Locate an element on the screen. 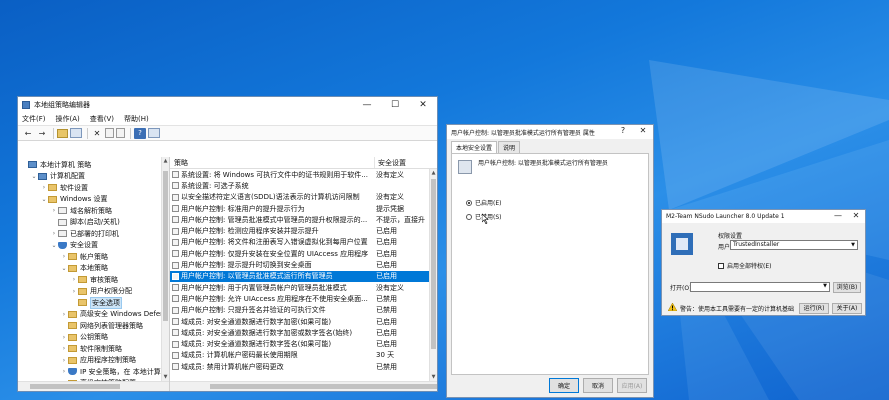 The image size is (889, 400). tree-item-label: IP 安全策略，在 本地计算 is located at coordinates (120, 371).